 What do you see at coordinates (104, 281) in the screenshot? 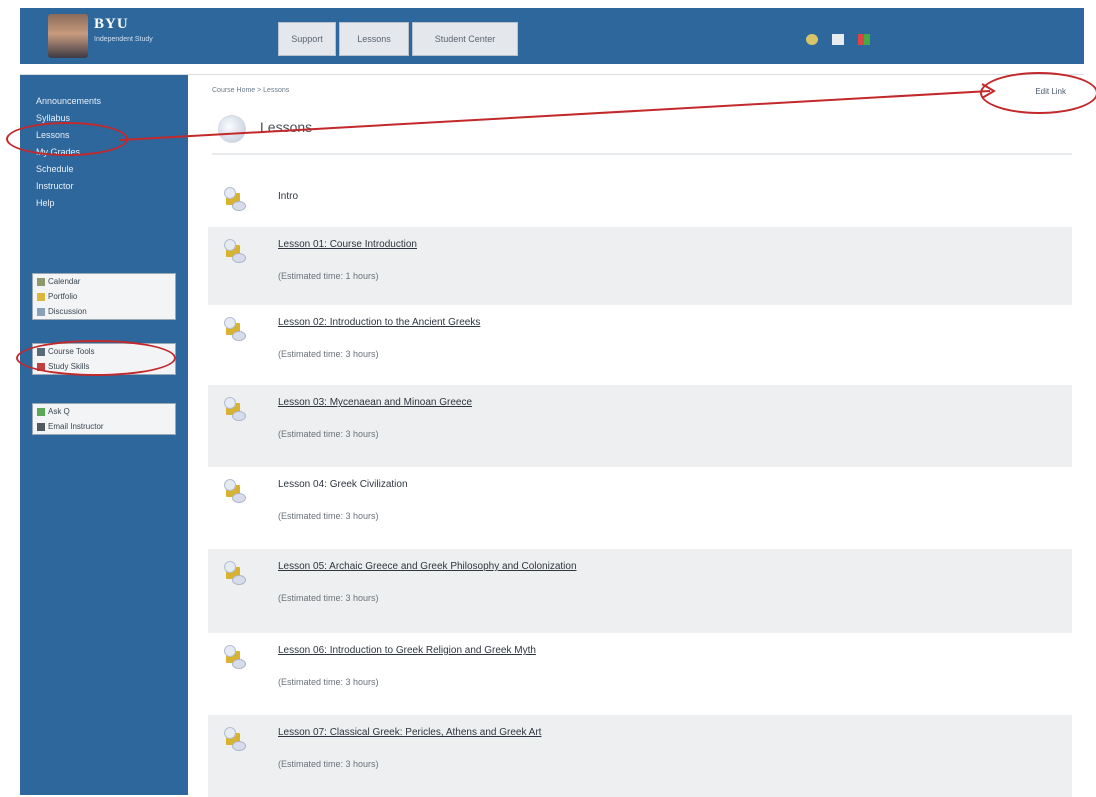
I see `panel-item-calendar: Calendar` at bounding box center [104, 281].